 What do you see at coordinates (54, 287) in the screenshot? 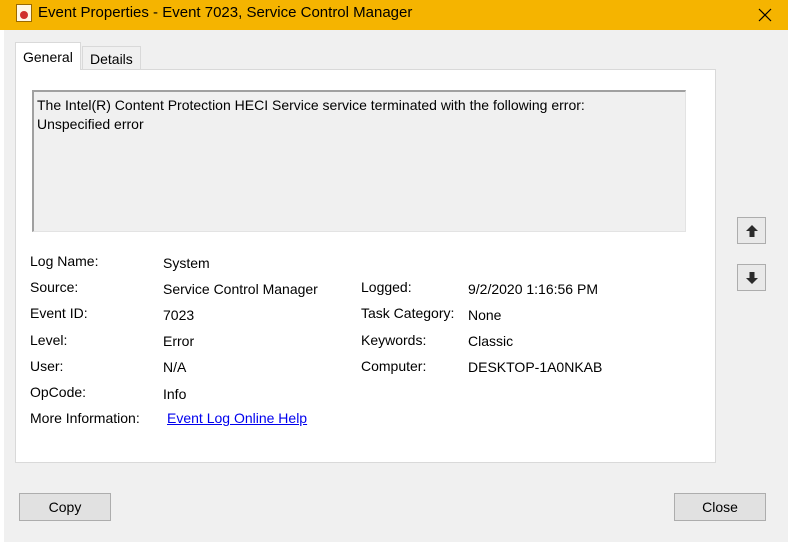
I see `source-label: Source:` at bounding box center [54, 287].